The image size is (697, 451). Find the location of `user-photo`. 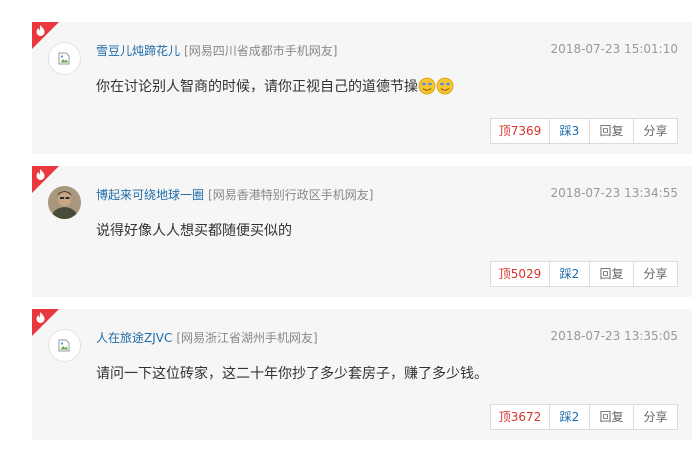

user-photo is located at coordinates (64, 202).